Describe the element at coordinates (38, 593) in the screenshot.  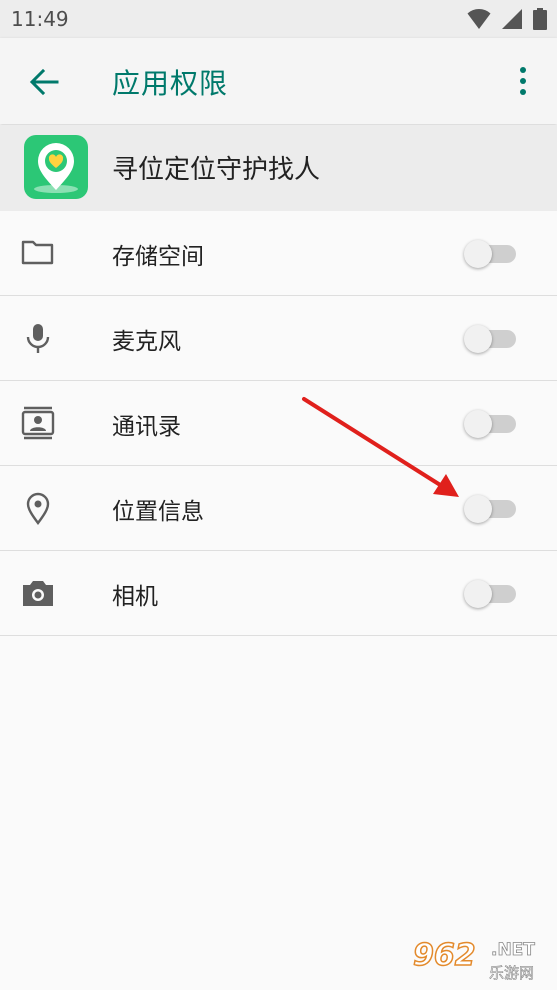
I see `camera-icon` at that location.